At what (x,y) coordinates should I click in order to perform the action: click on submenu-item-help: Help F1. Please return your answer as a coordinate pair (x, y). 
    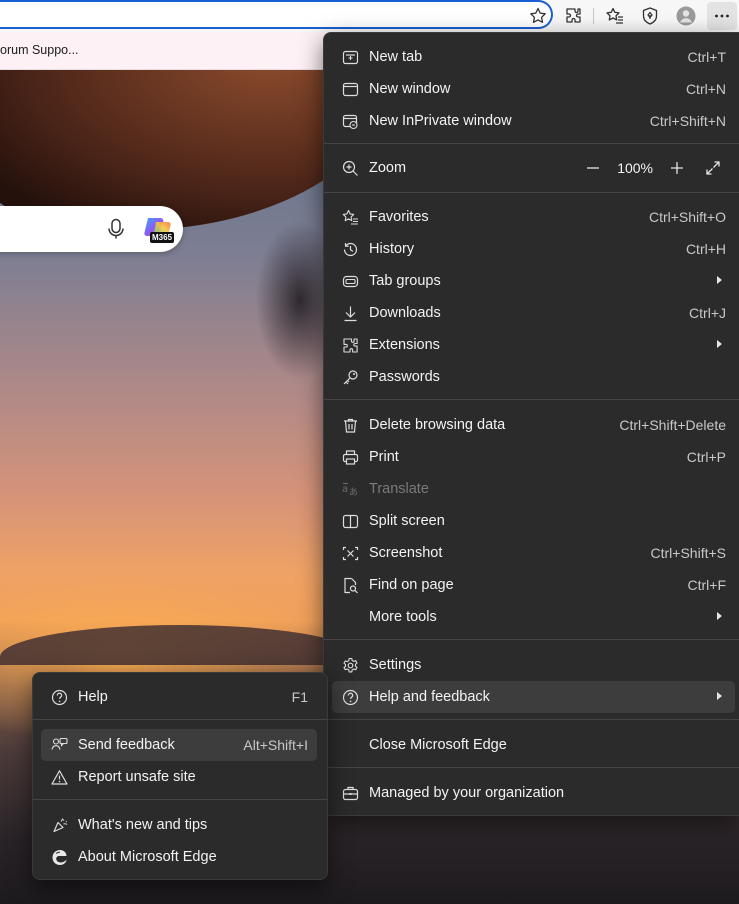
    Looking at the image, I should click on (179, 697).